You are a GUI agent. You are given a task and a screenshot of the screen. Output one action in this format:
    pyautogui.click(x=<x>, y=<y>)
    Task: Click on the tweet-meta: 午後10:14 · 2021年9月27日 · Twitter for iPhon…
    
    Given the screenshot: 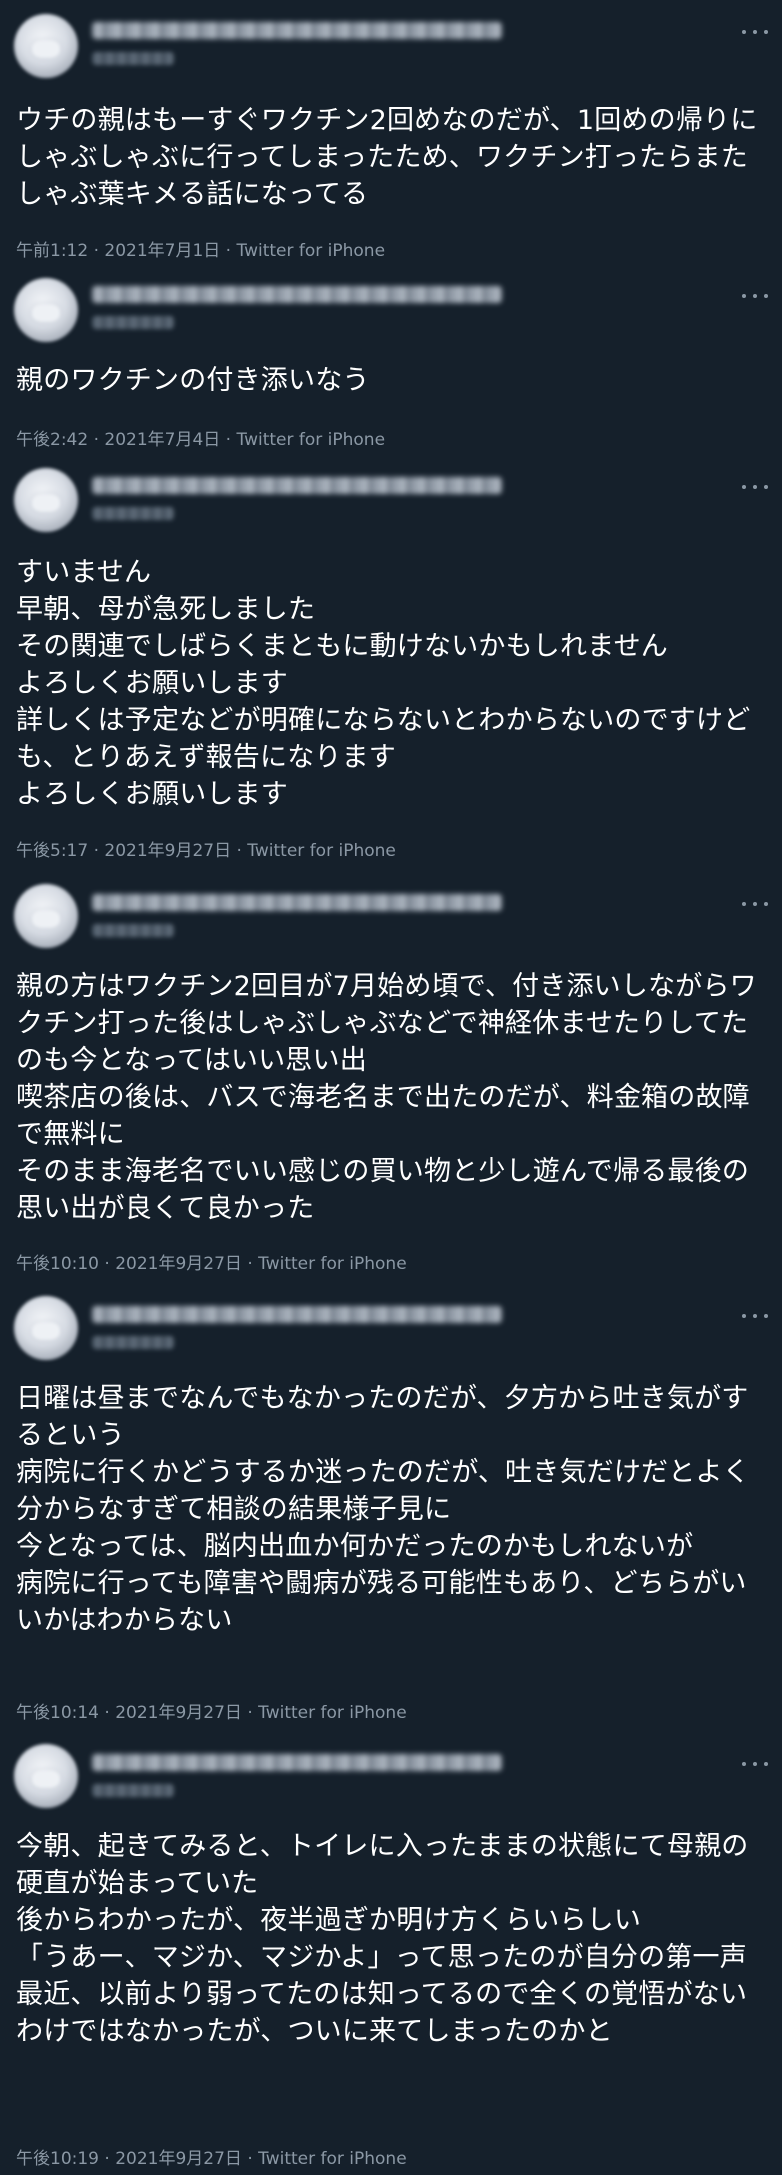 What is the action you would take?
    pyautogui.click(x=211, y=1710)
    